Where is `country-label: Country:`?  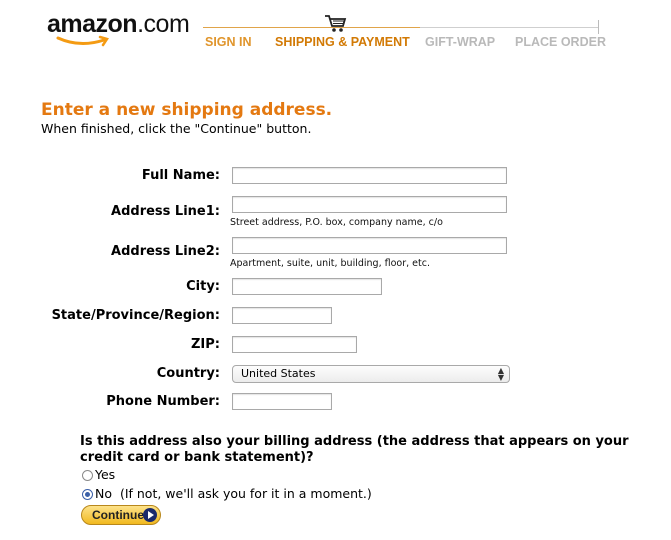
country-label: Country: is located at coordinates (188, 373).